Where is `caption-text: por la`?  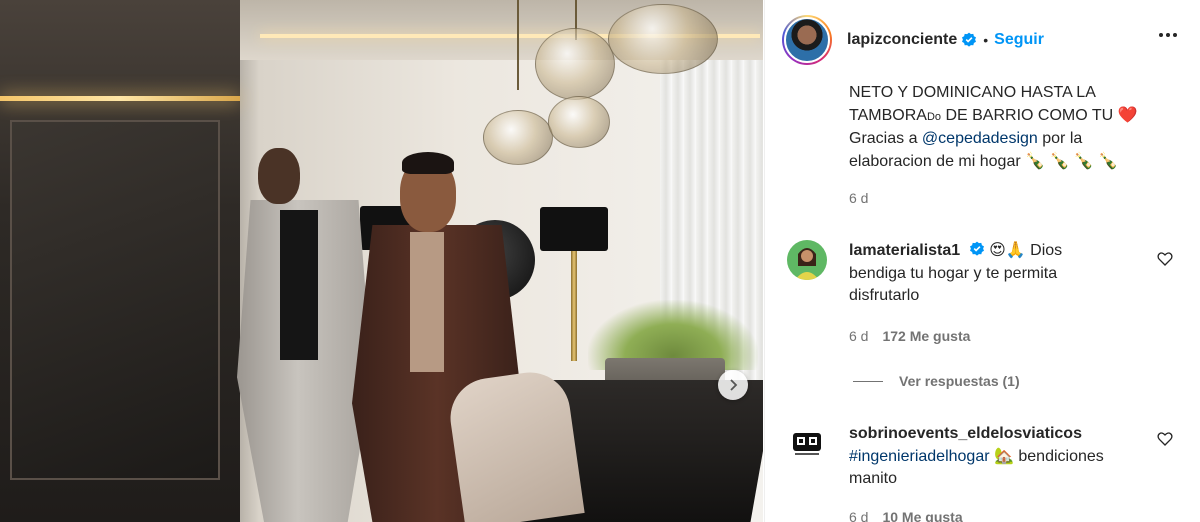 caption-text: por la is located at coordinates (1060, 138).